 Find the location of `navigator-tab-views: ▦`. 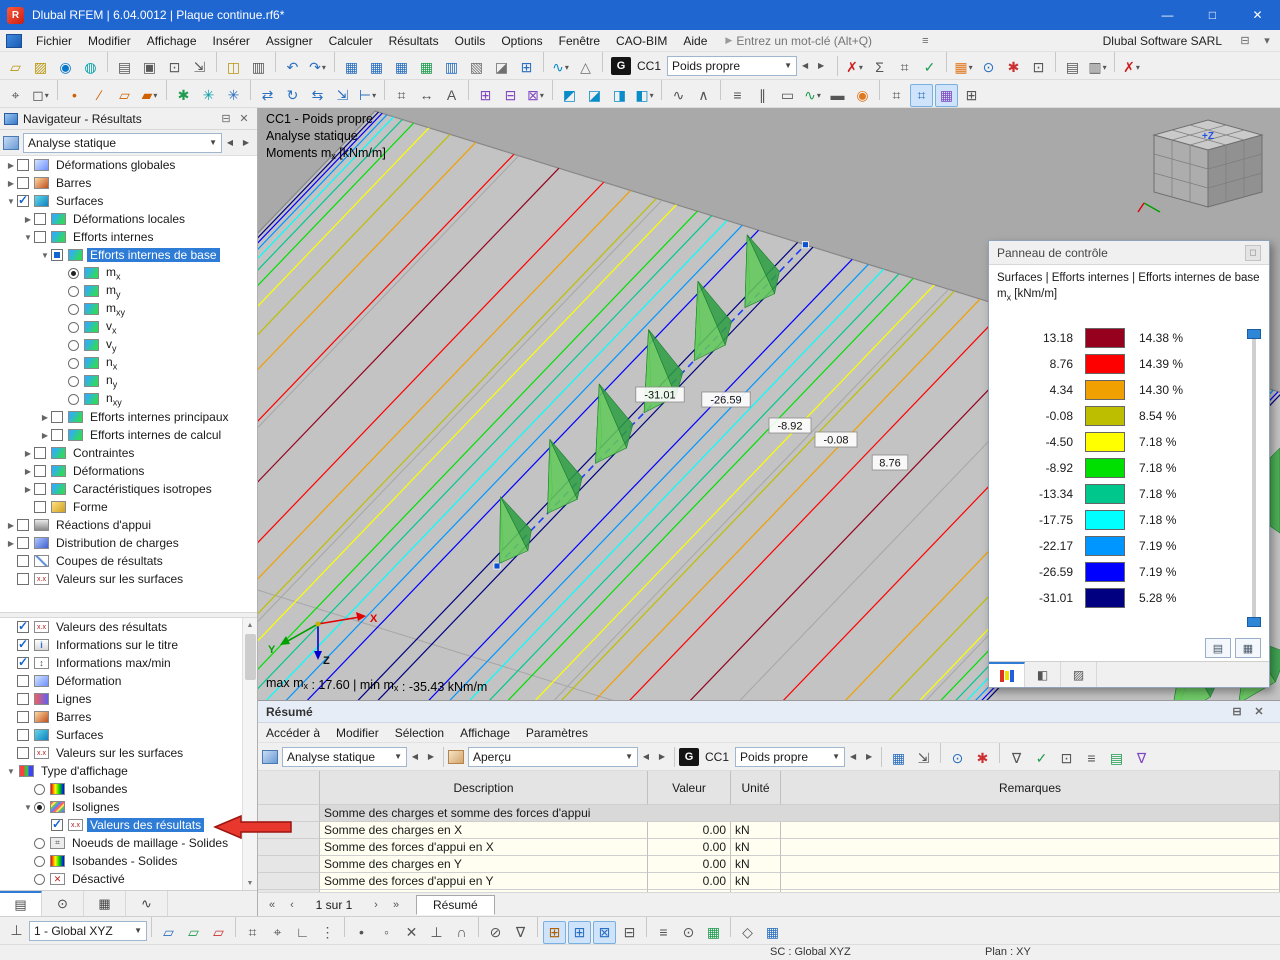

navigator-tab-views: ▦ is located at coordinates (105, 903).